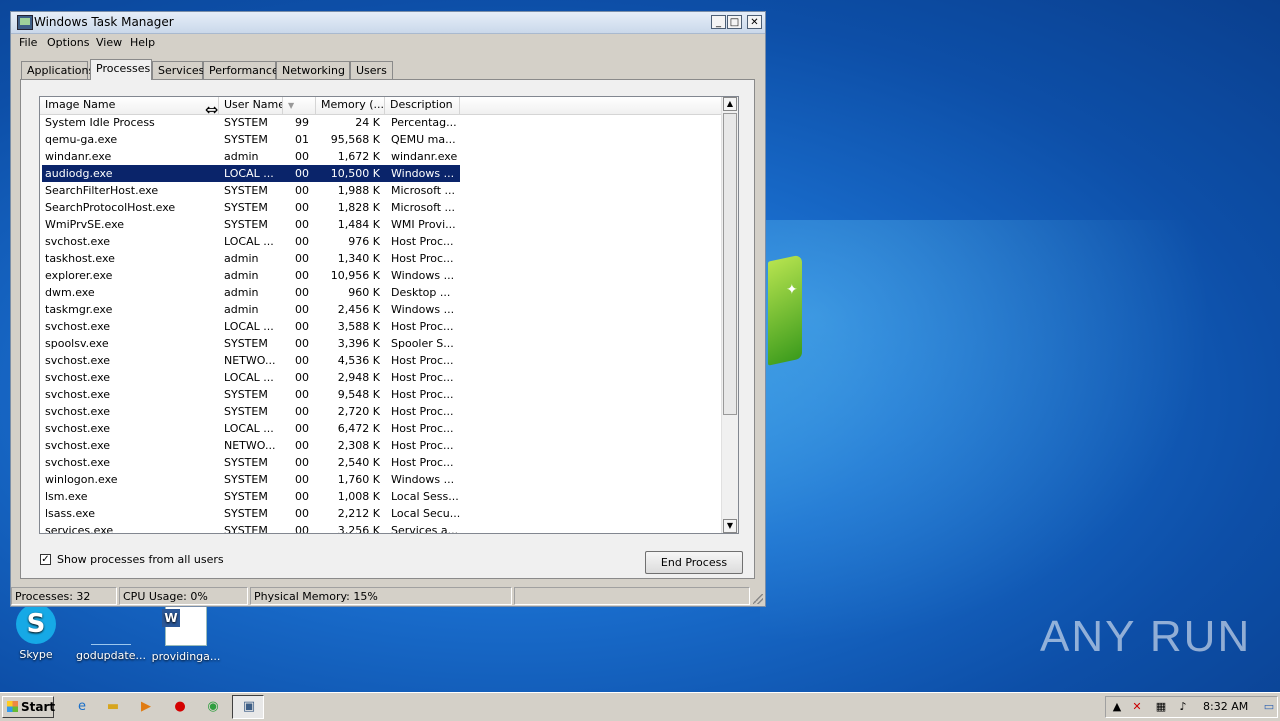 This screenshot has height=721, width=1280. What do you see at coordinates (1117, 707) in the screenshot?
I see `show-hidden-icons-icon: ▲` at bounding box center [1117, 707].